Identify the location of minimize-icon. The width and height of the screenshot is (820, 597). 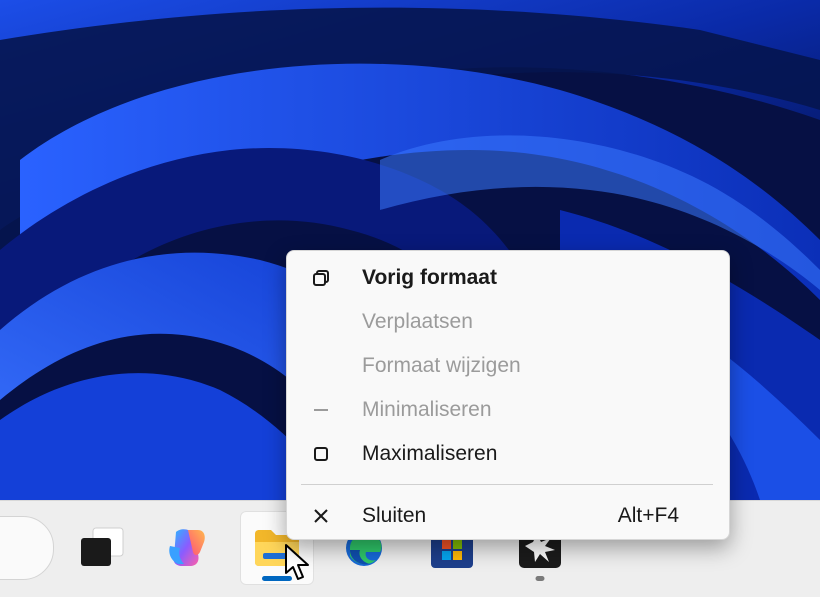
(321, 410).